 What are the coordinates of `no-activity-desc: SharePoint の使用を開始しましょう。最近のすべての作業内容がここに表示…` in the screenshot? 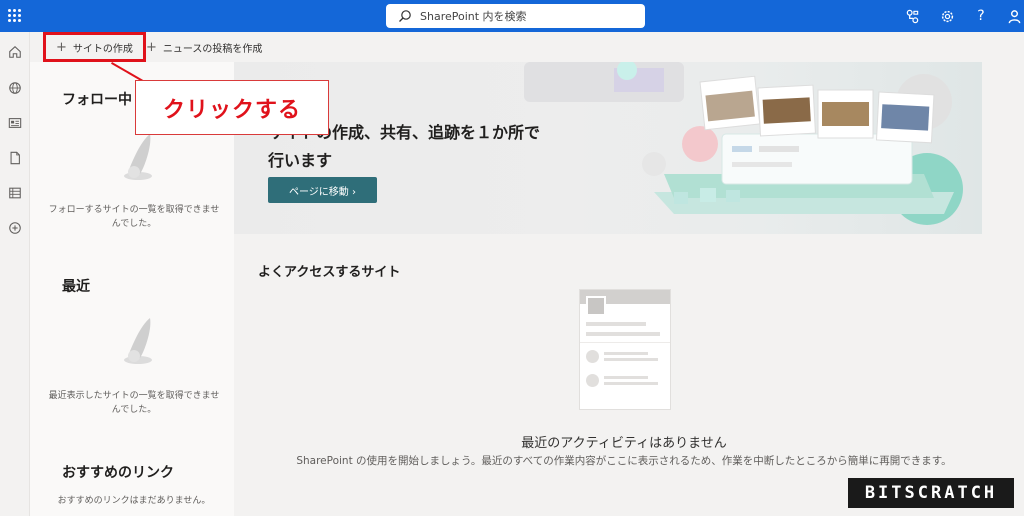 It's located at (624, 461).